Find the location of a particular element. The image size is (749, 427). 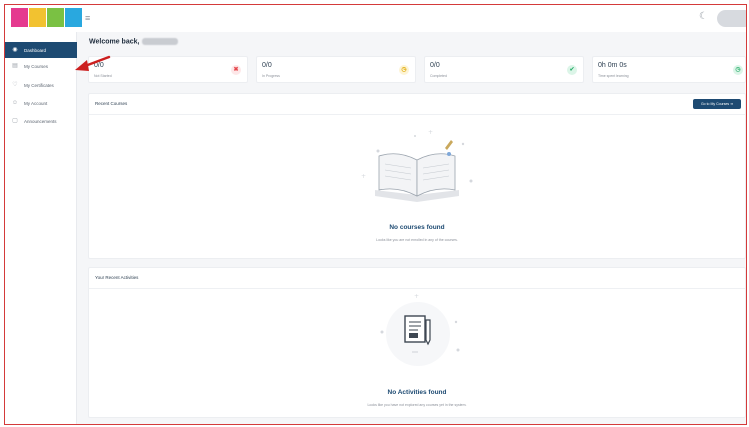

sidebar-item-announcements: ▢ Announcements is located at coordinates (41, 121).